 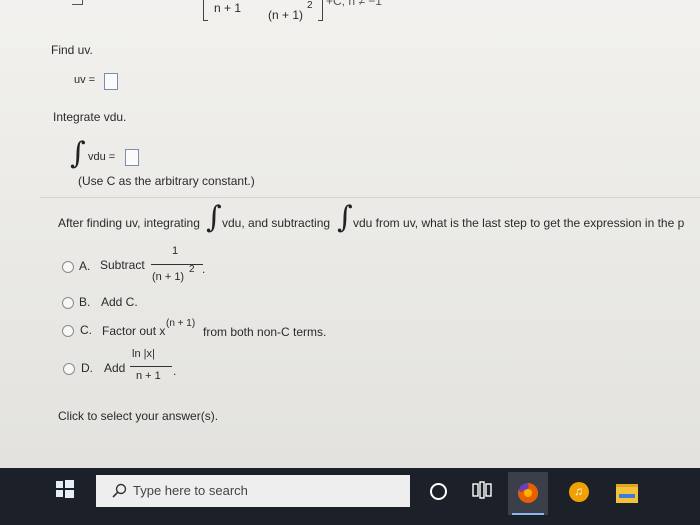 I want to click on fragment-tail: +C, n ≠ −1, so click(x=354, y=4).